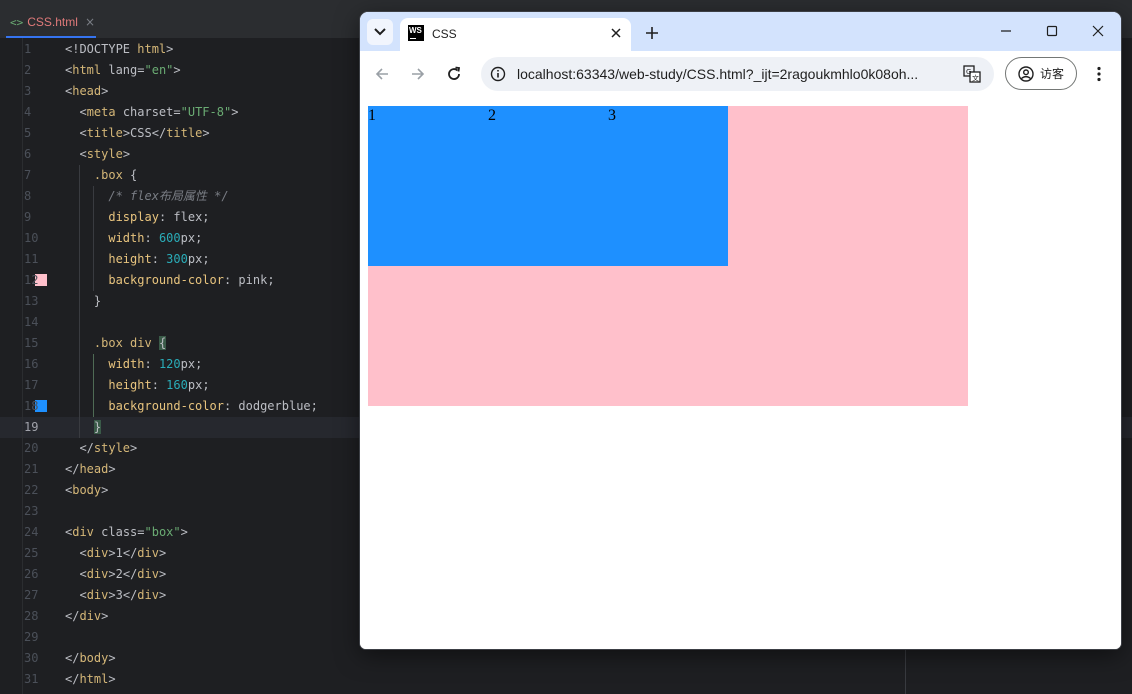 The image size is (1132, 694). What do you see at coordinates (87, 91) in the screenshot?
I see `code-text: <head>` at bounding box center [87, 91].